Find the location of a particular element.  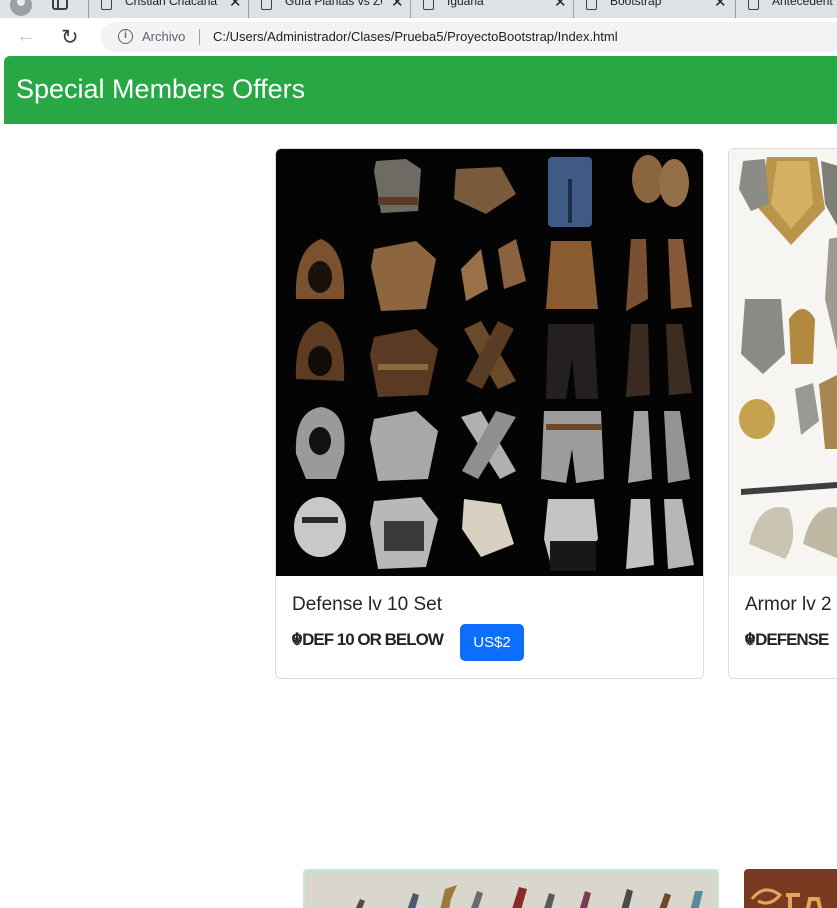

tab-title: Antecedent is located at coordinates (802, 4).